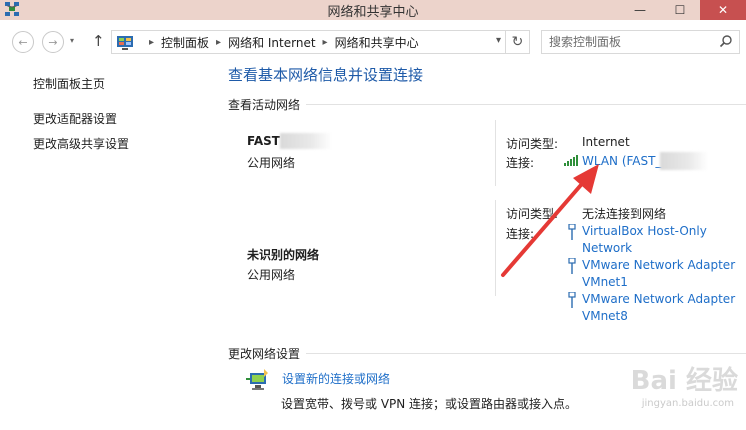  What do you see at coordinates (723, 10) in the screenshot?
I see `close-button: ✕` at bounding box center [723, 10].